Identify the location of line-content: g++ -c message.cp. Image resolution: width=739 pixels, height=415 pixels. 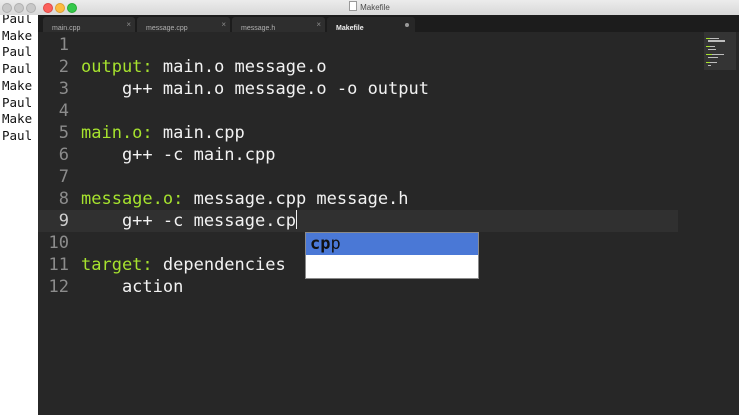
(189, 221).